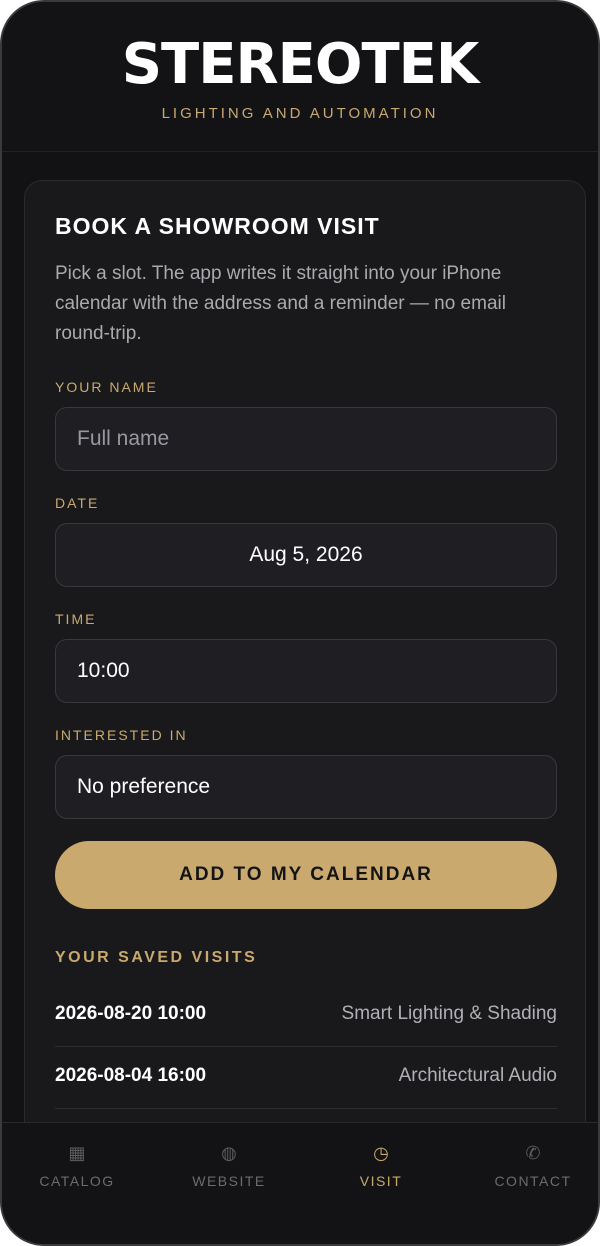 The image size is (600, 1246). What do you see at coordinates (131, 1075) in the screenshot?
I see `saved-visit-datetime: 2026-08-04 16:00` at bounding box center [131, 1075].